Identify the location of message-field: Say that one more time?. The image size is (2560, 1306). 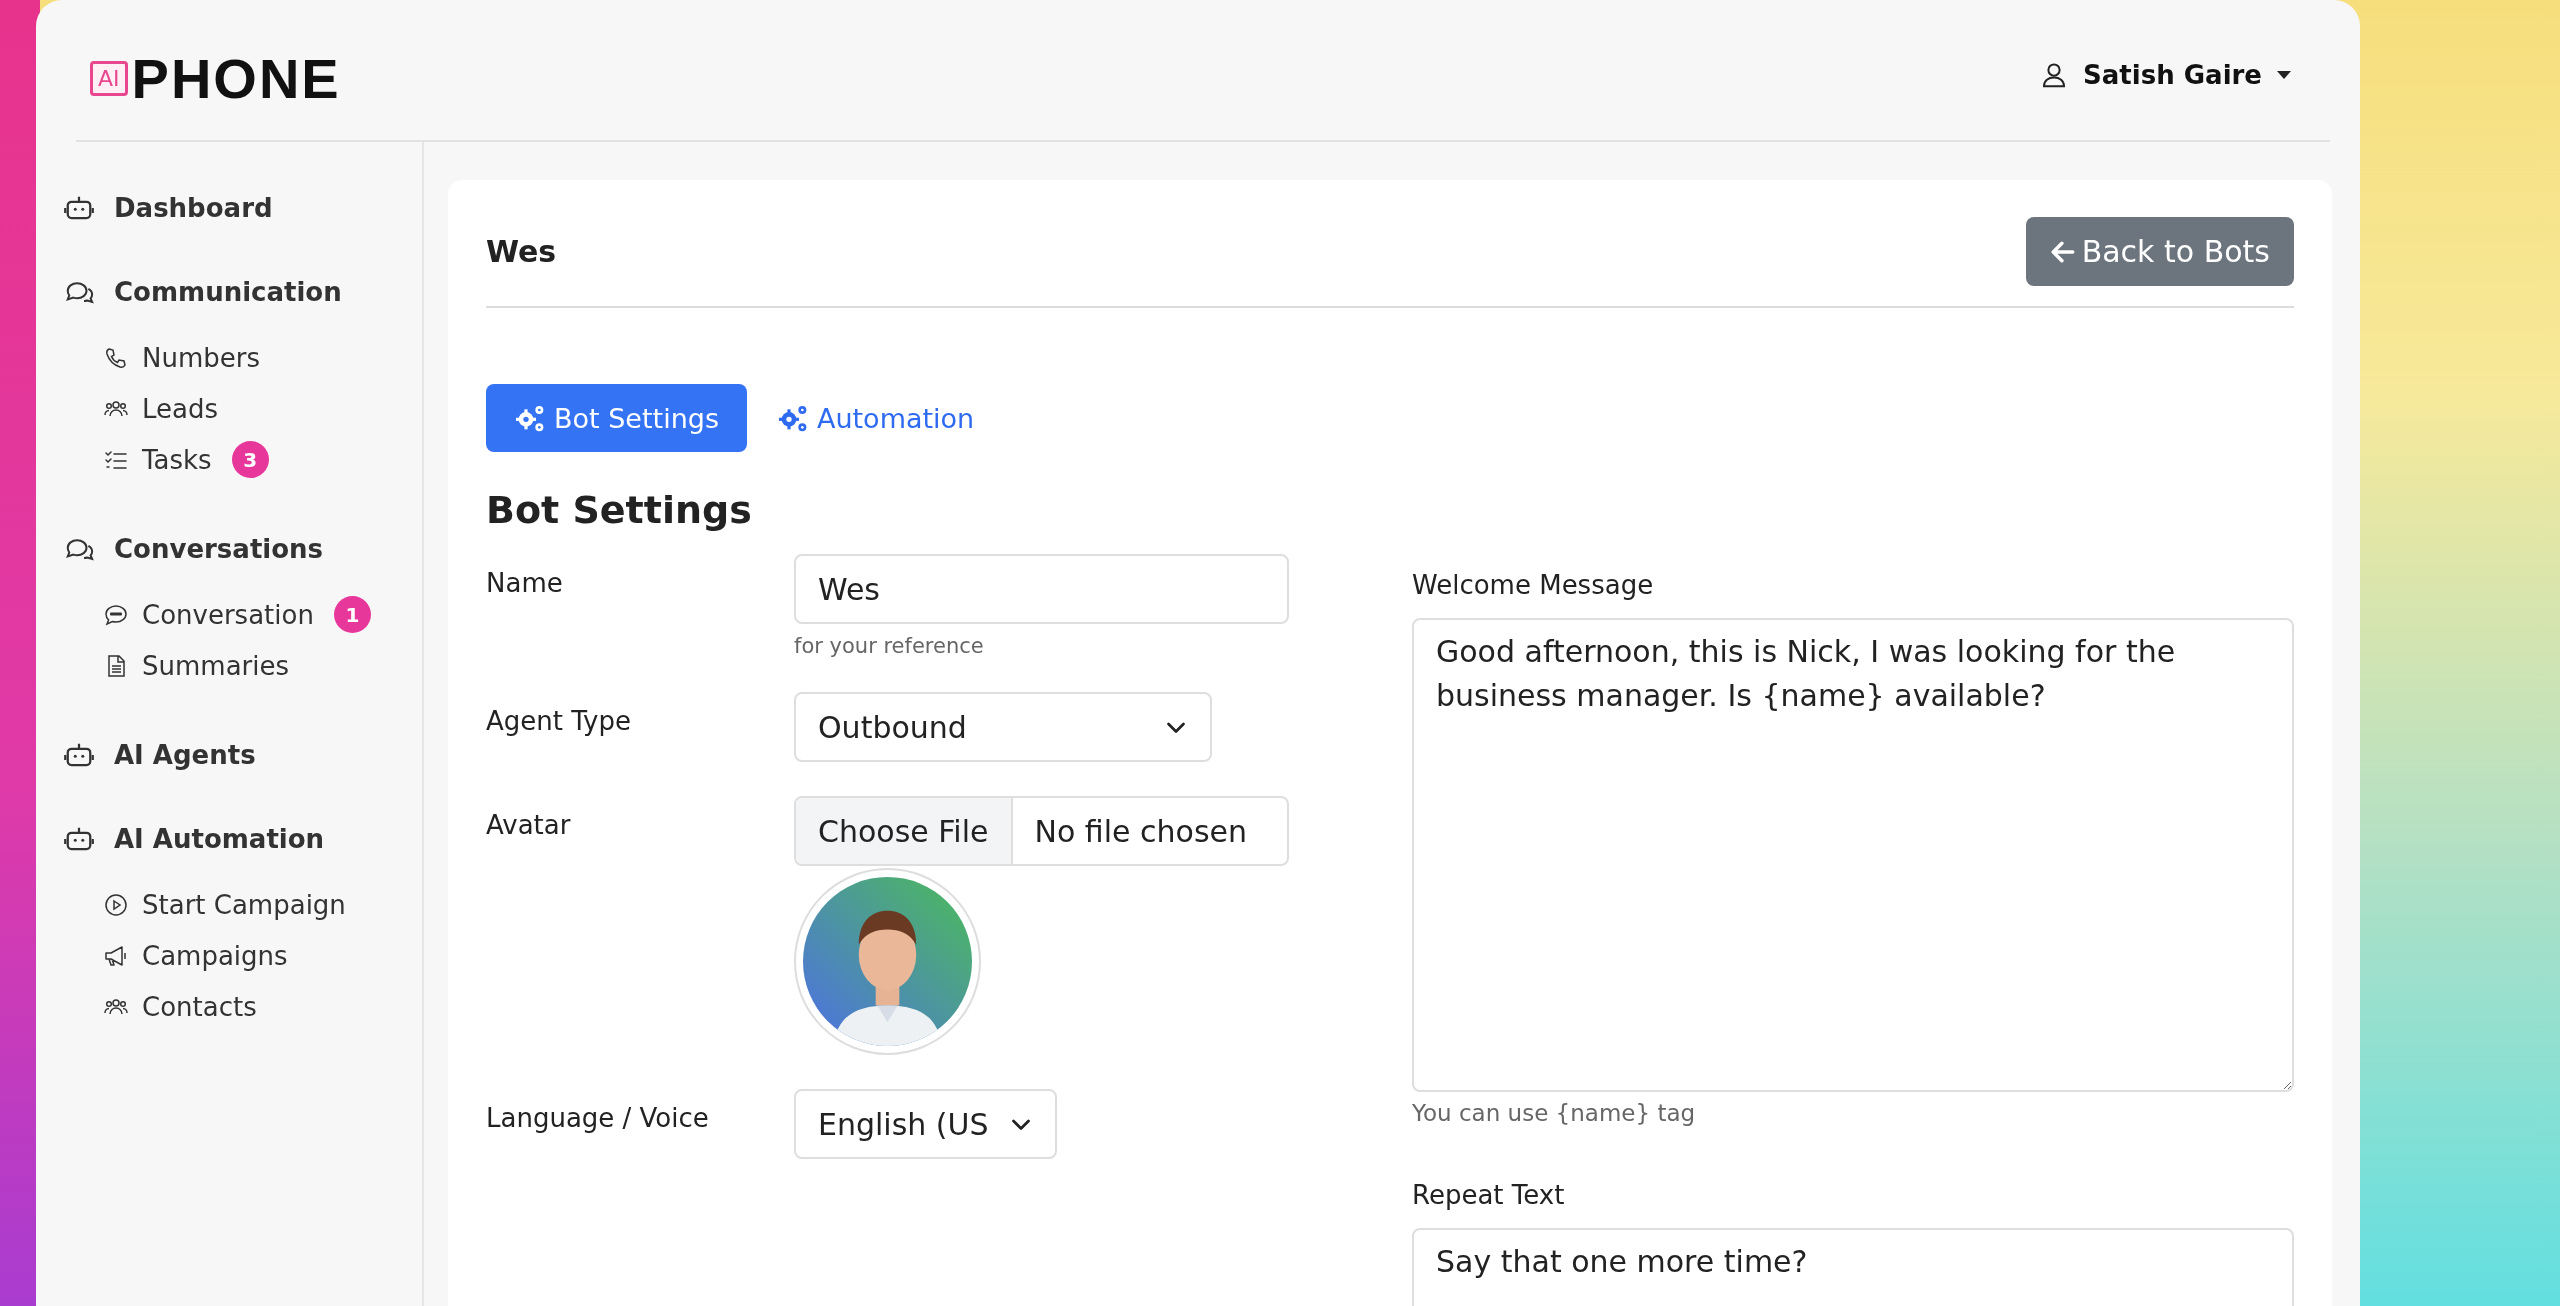
(1853, 1267).